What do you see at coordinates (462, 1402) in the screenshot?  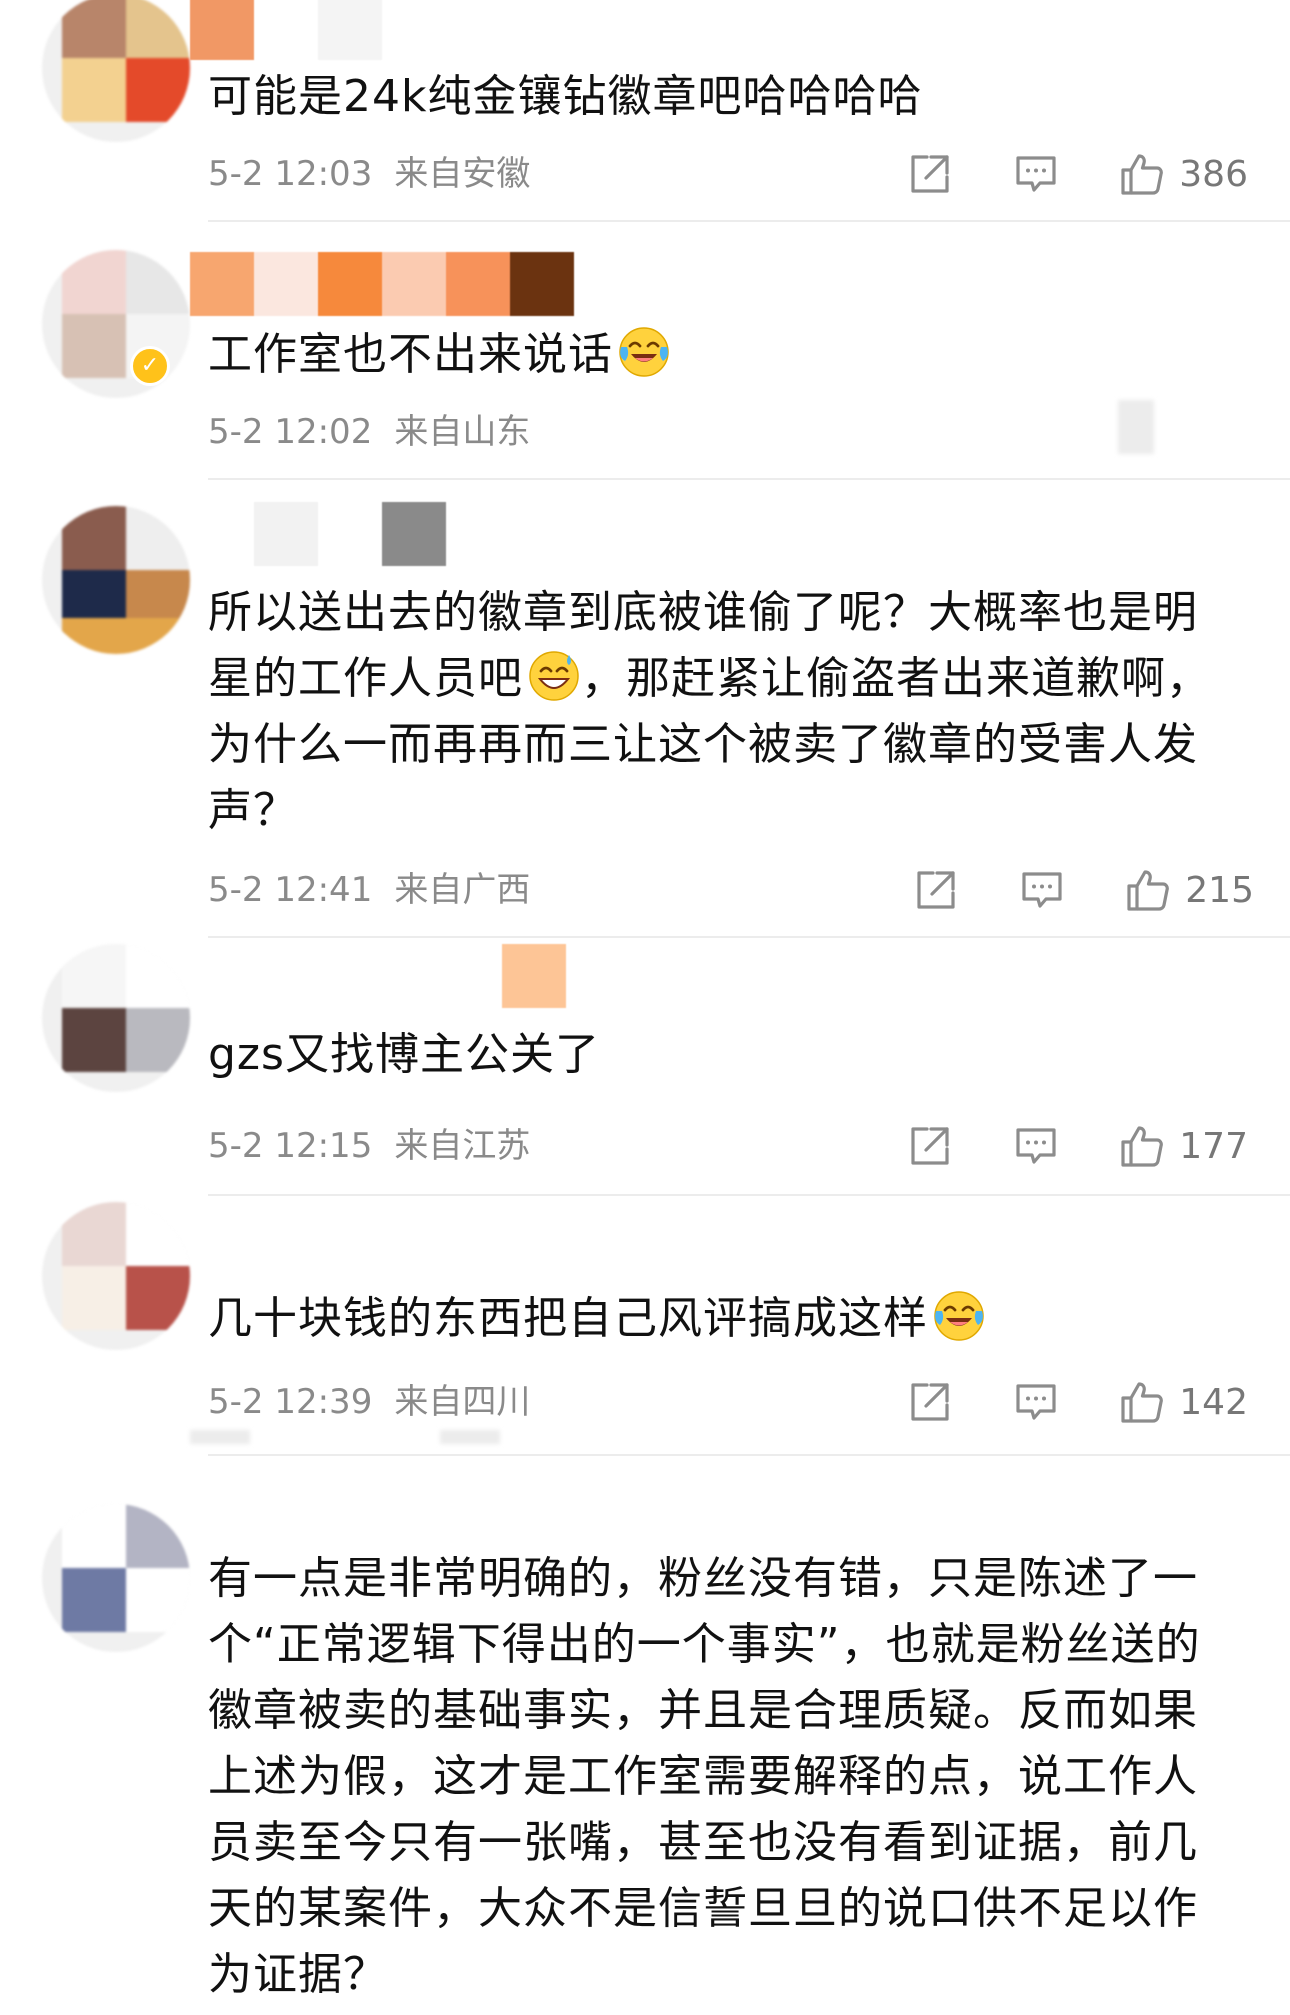 I see `comment-location: 来自四川` at bounding box center [462, 1402].